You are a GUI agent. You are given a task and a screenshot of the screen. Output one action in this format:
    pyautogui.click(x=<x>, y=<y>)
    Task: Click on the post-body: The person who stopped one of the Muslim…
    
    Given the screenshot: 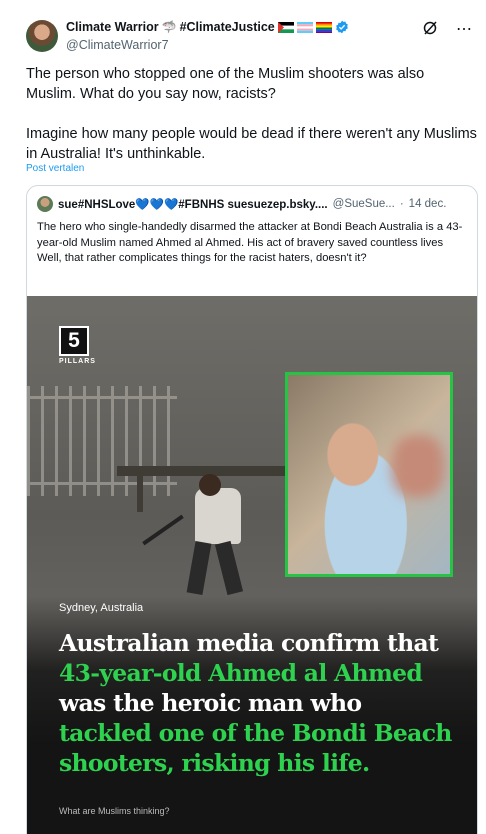 What is the action you would take?
    pyautogui.click(x=252, y=124)
    